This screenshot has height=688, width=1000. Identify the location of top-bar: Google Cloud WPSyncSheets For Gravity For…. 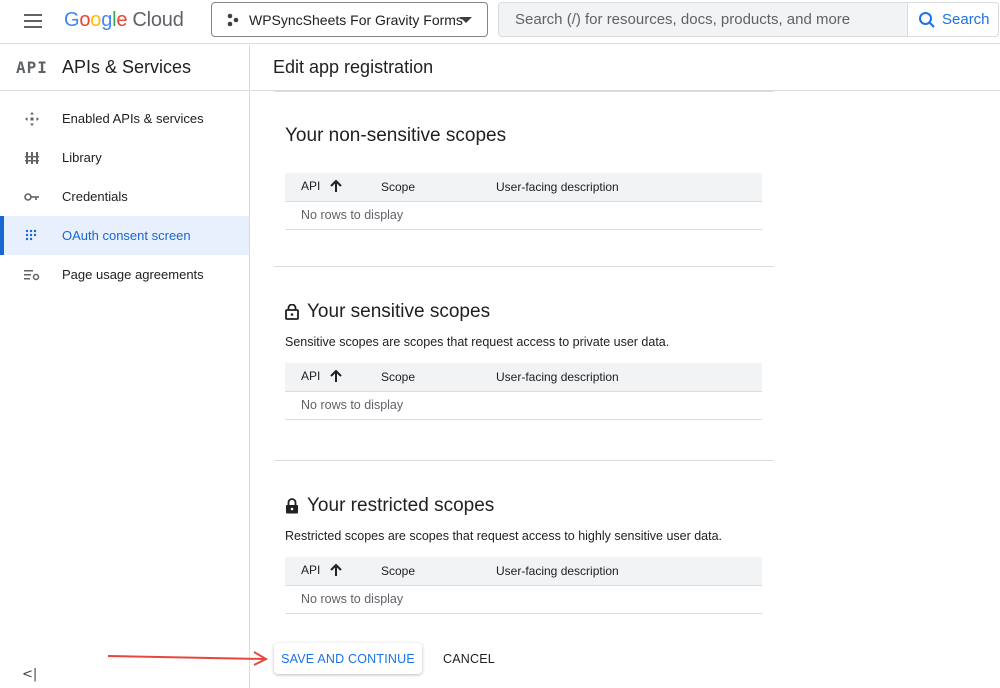
(500, 22).